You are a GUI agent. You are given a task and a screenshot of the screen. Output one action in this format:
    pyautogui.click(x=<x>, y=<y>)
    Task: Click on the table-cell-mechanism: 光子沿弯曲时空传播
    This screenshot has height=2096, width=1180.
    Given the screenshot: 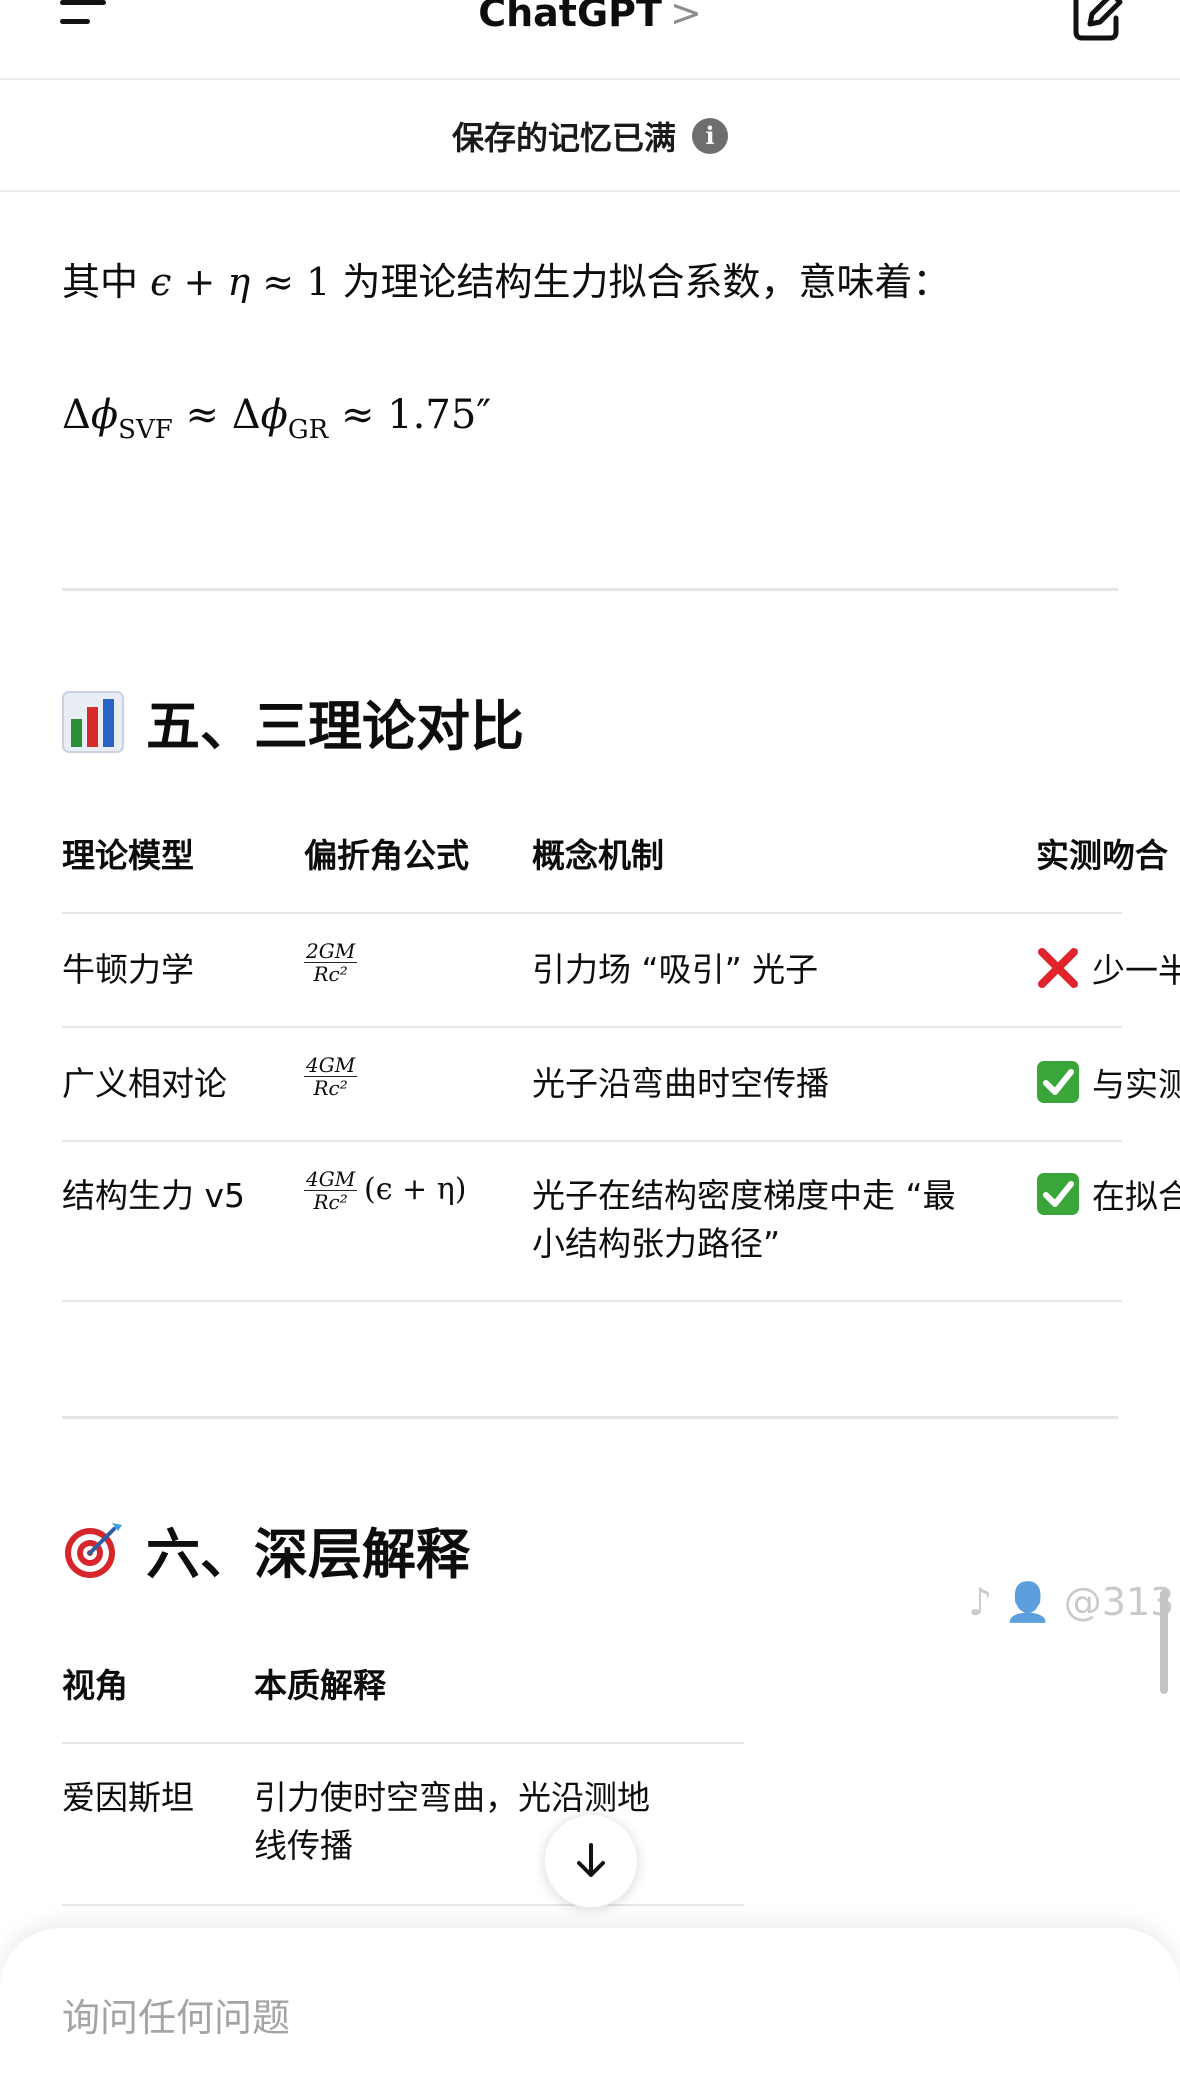 What is the action you would take?
    pyautogui.click(x=680, y=1083)
    